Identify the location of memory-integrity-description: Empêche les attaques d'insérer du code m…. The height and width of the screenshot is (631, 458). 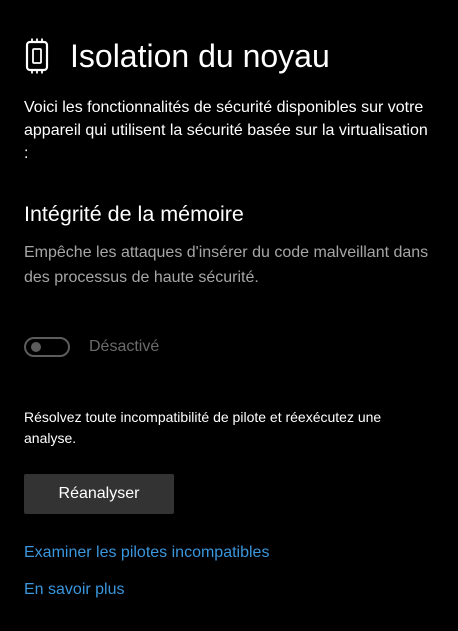
(226, 265).